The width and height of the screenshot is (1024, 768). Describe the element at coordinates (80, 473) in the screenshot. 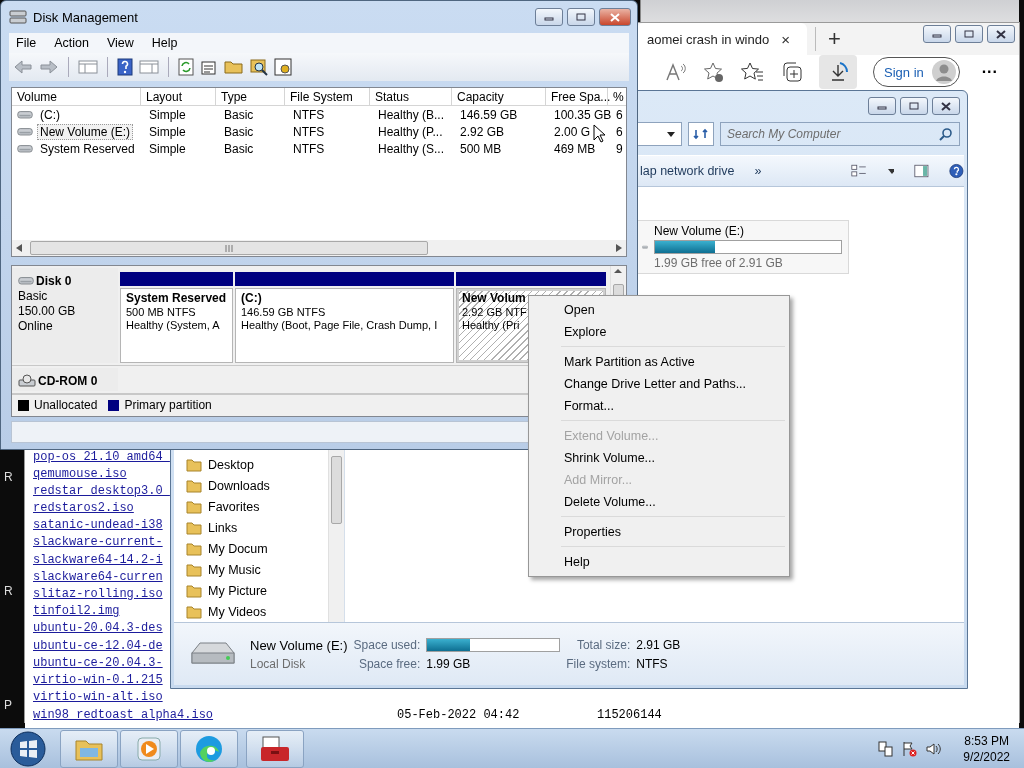

I see `file-link: qemumouse.iso` at that location.